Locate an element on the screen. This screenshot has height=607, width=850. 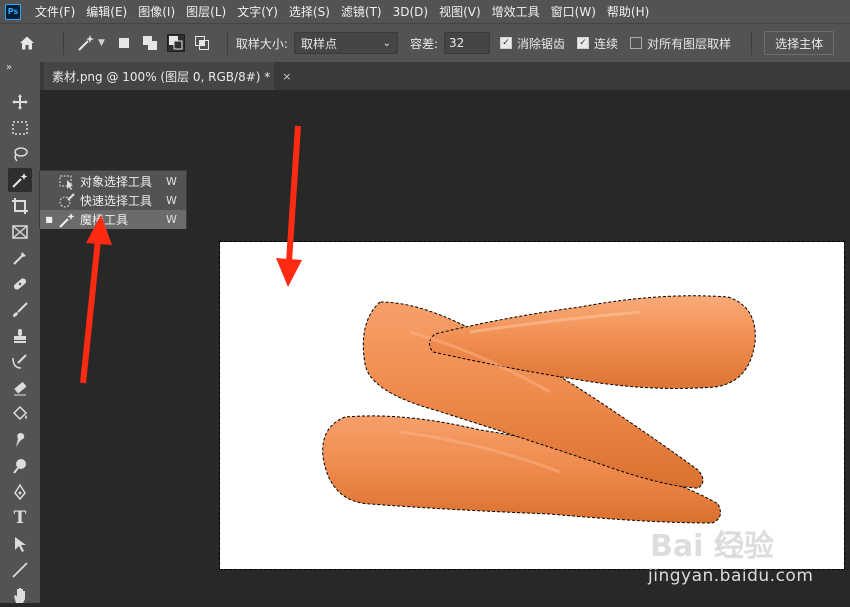
annotation-arrowhead-up is located at coordinates (99, 230).